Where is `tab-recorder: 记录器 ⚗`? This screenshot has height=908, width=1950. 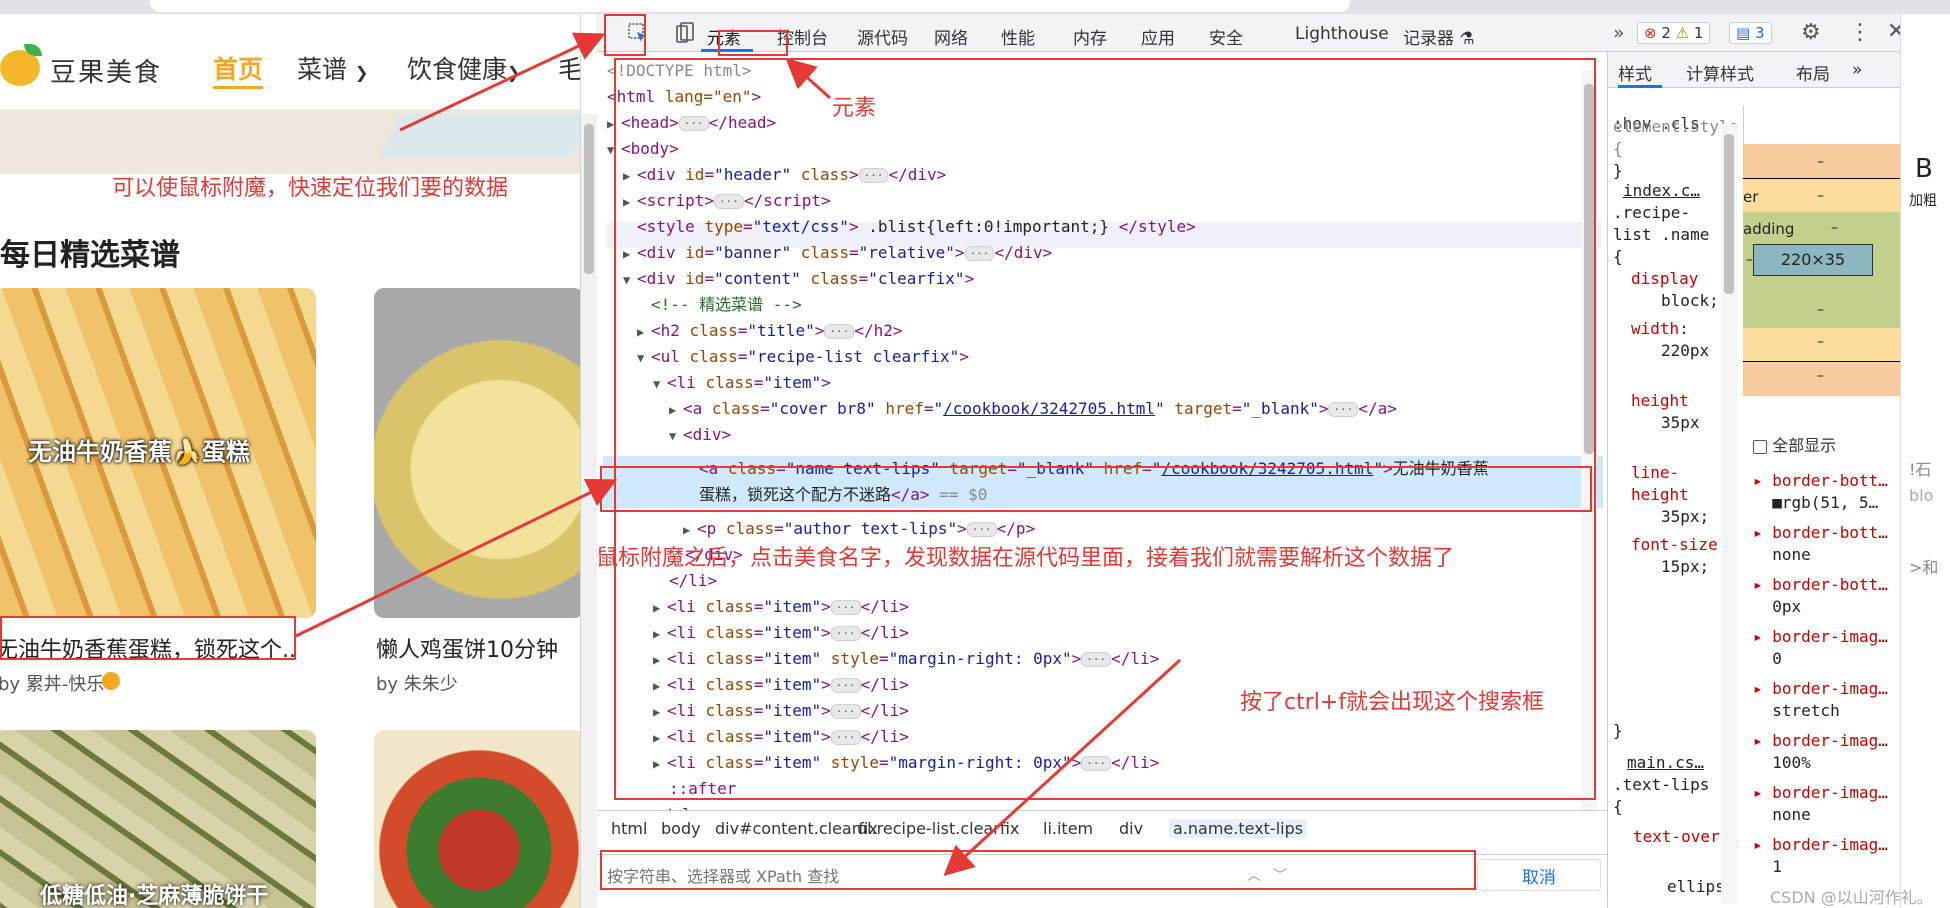
tab-recorder: 记录器 ⚗ is located at coordinates (1439, 36).